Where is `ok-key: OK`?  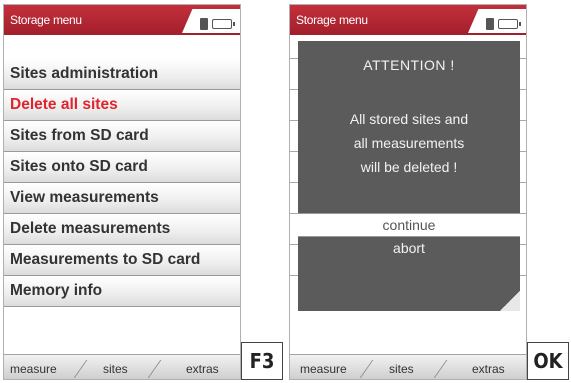
ok-key: OK is located at coordinates (548, 361).